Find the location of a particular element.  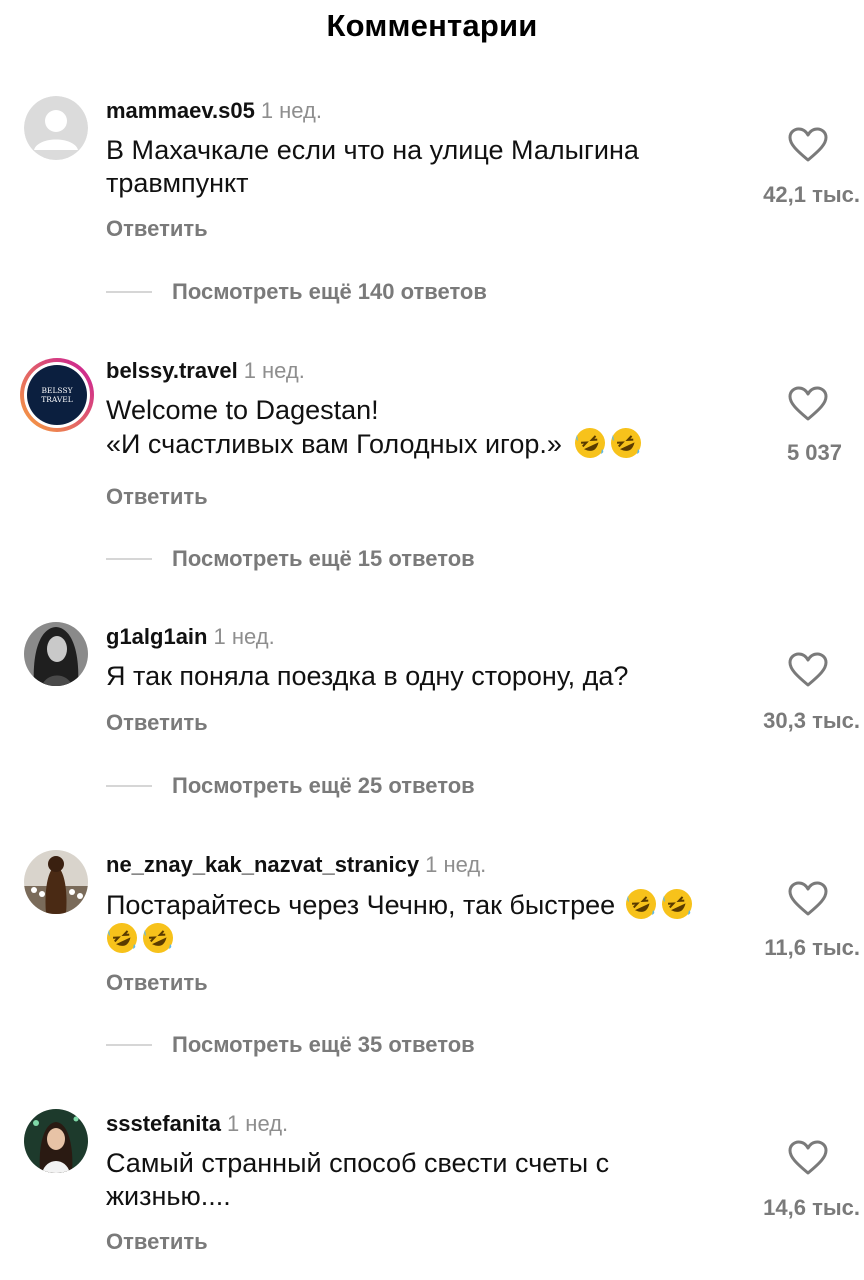

comment-line-with-emoji: «И счастливых вам Голодных игор.» is located at coordinates (421, 444).